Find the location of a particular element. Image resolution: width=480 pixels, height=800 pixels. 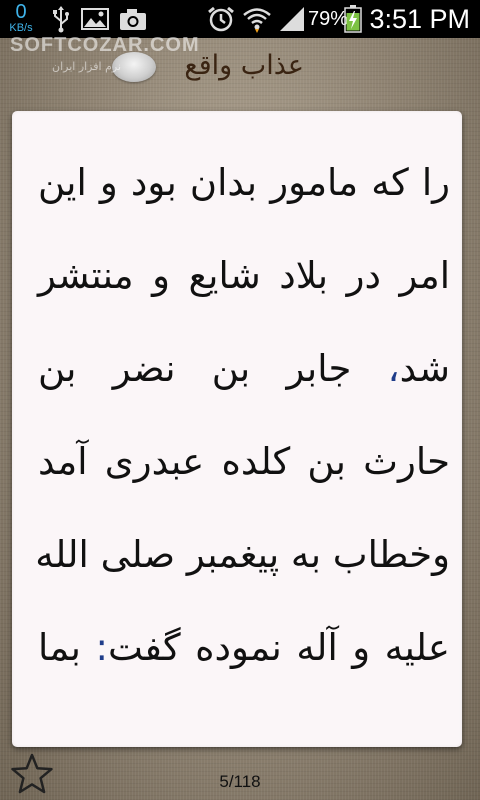

picture-icon is located at coordinates (95, 19).